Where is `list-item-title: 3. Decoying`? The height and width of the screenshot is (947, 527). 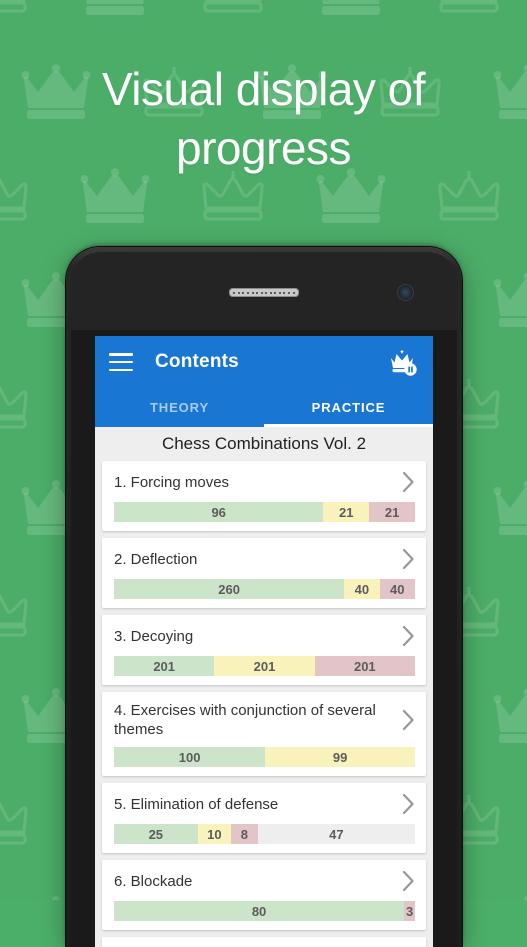 list-item-title: 3. Decoying is located at coordinates (154, 636).